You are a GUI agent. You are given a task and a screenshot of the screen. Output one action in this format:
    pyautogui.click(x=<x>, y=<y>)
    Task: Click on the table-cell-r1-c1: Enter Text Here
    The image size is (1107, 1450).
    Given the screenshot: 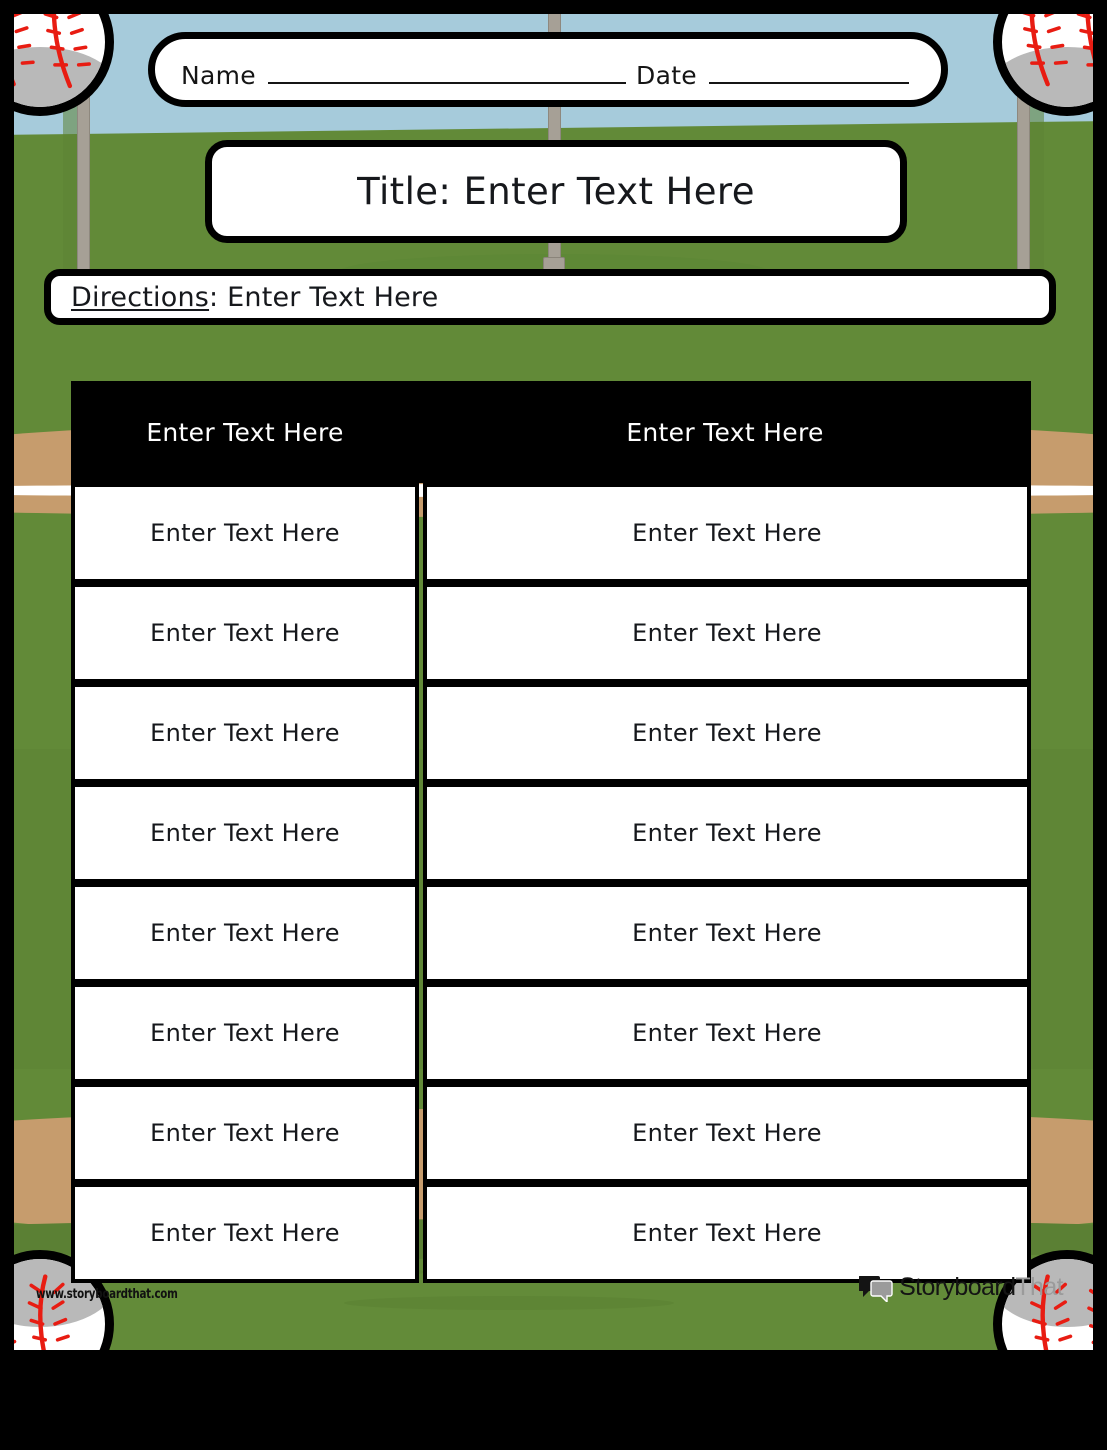 What is the action you would take?
    pyautogui.click(x=245, y=533)
    